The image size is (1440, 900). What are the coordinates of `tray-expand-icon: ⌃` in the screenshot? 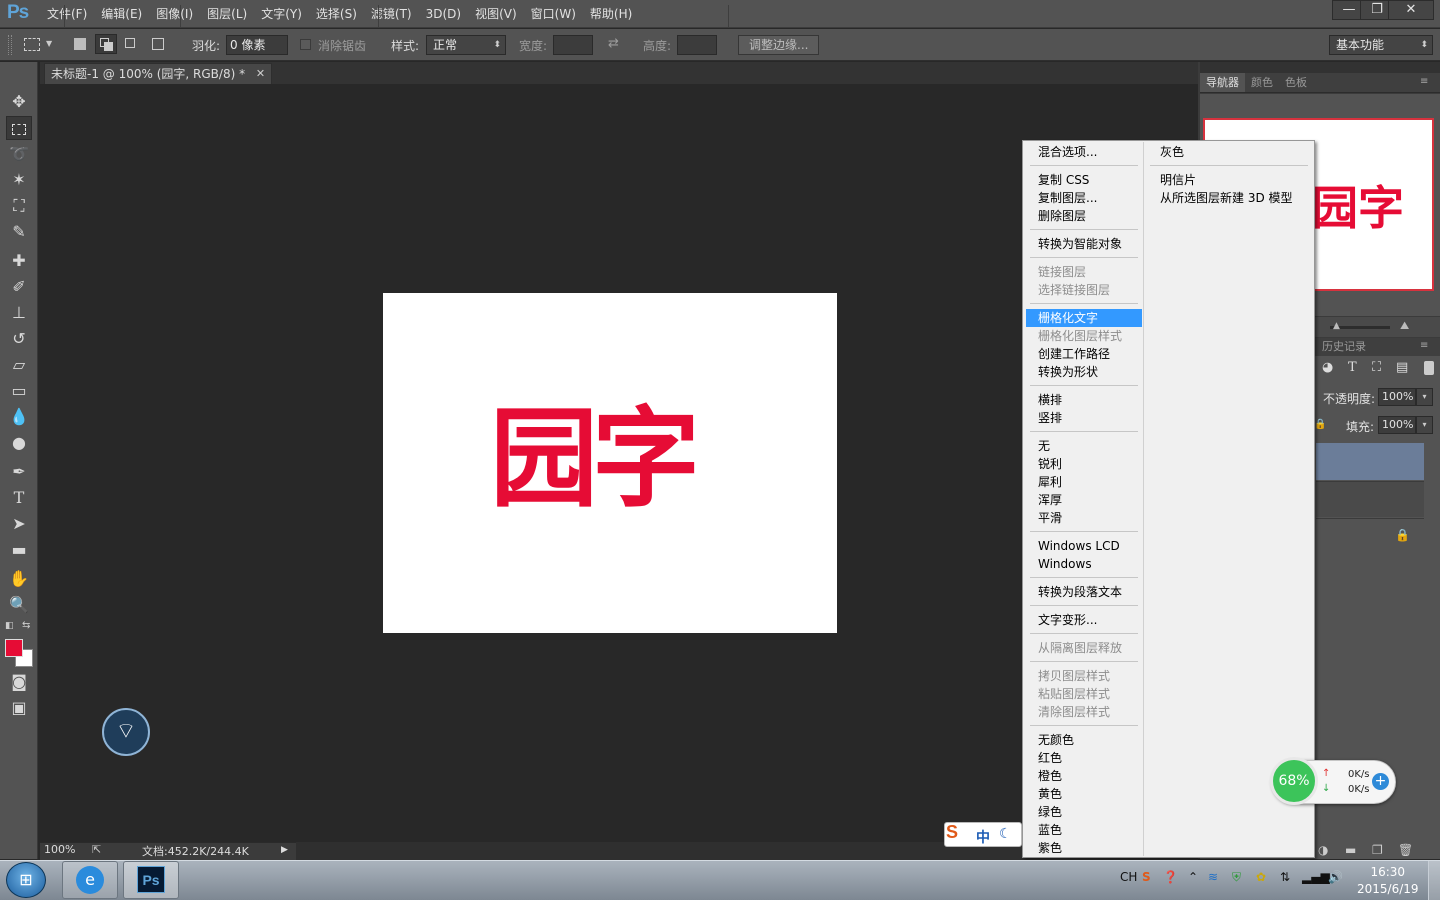 It's located at (1193, 877).